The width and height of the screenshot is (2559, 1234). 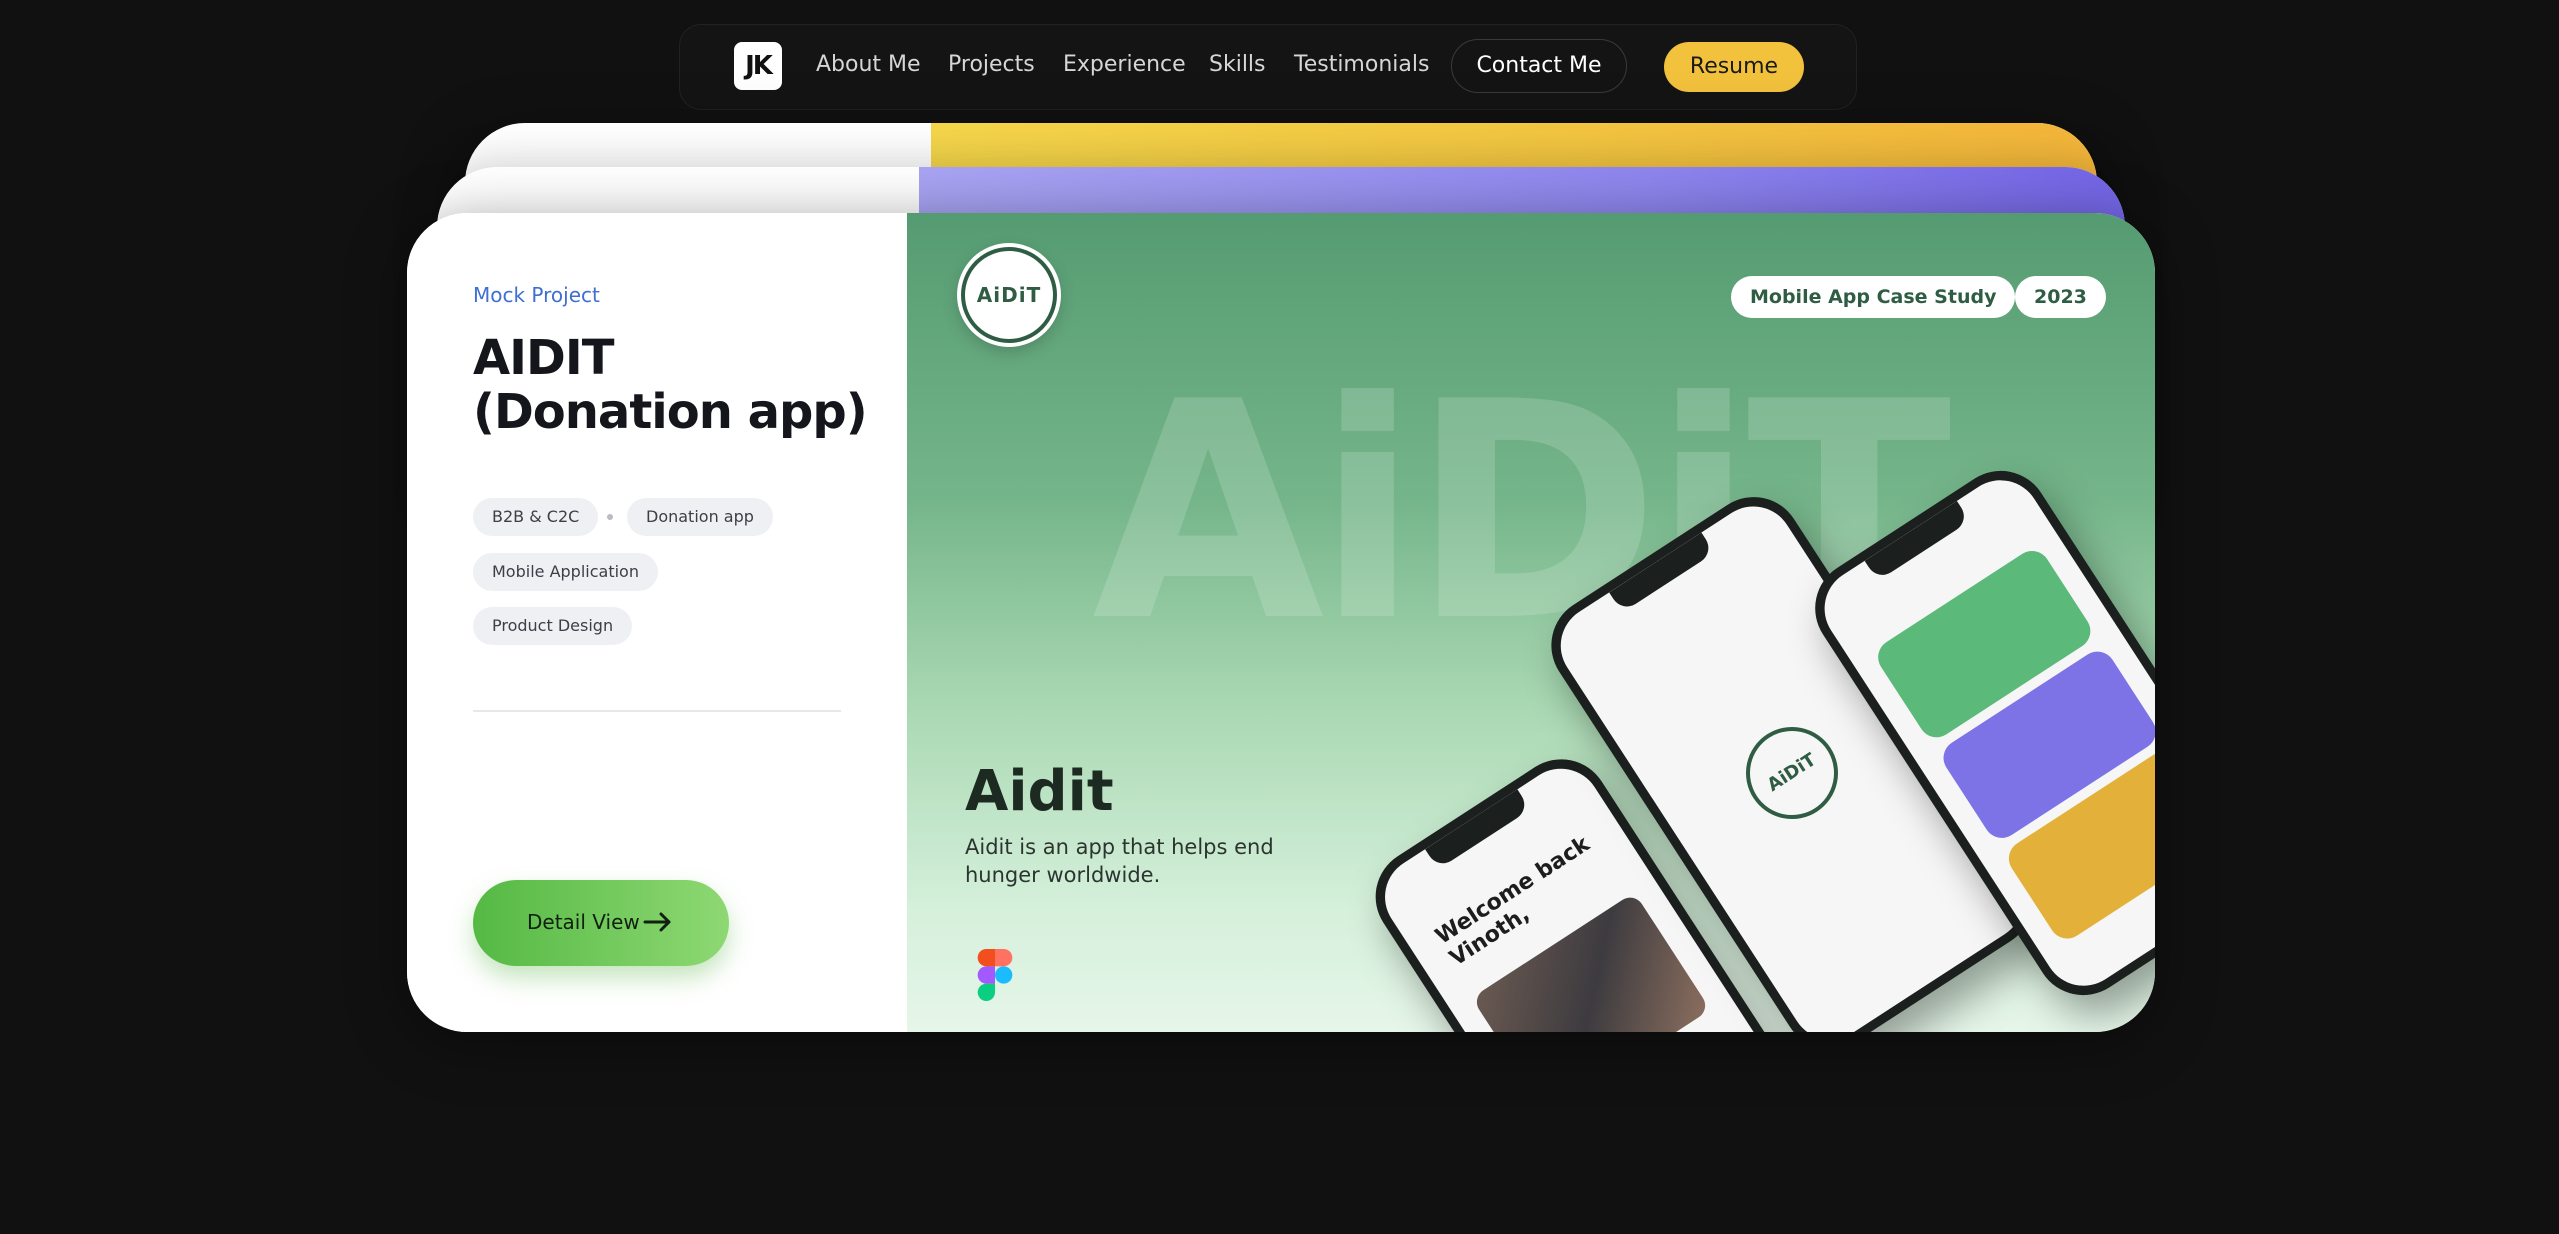 What do you see at coordinates (583, 922) in the screenshot?
I see `detail-view-label: Detail View` at bounding box center [583, 922].